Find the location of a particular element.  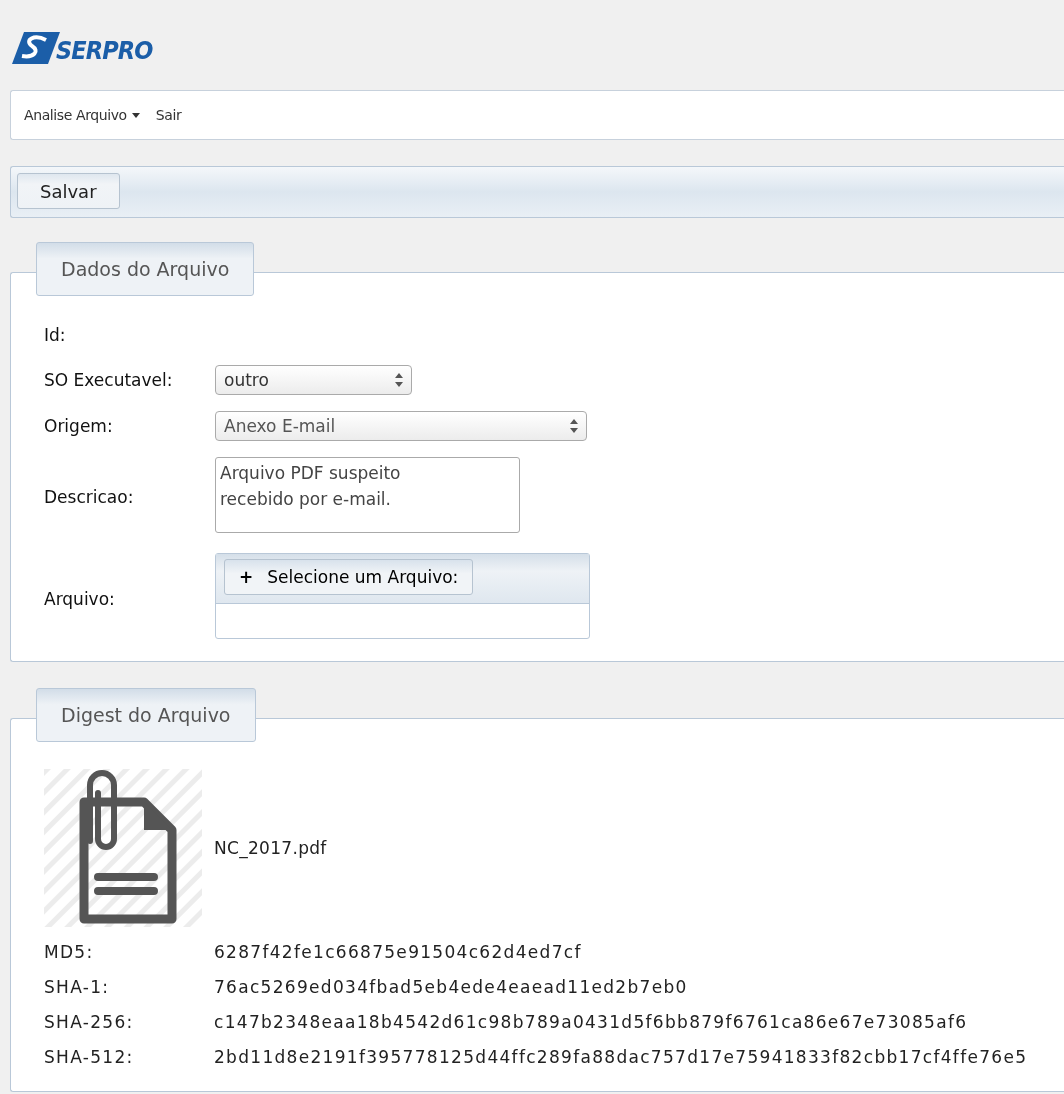

panel-legend: Digest do Arquivo is located at coordinates (146, 715).